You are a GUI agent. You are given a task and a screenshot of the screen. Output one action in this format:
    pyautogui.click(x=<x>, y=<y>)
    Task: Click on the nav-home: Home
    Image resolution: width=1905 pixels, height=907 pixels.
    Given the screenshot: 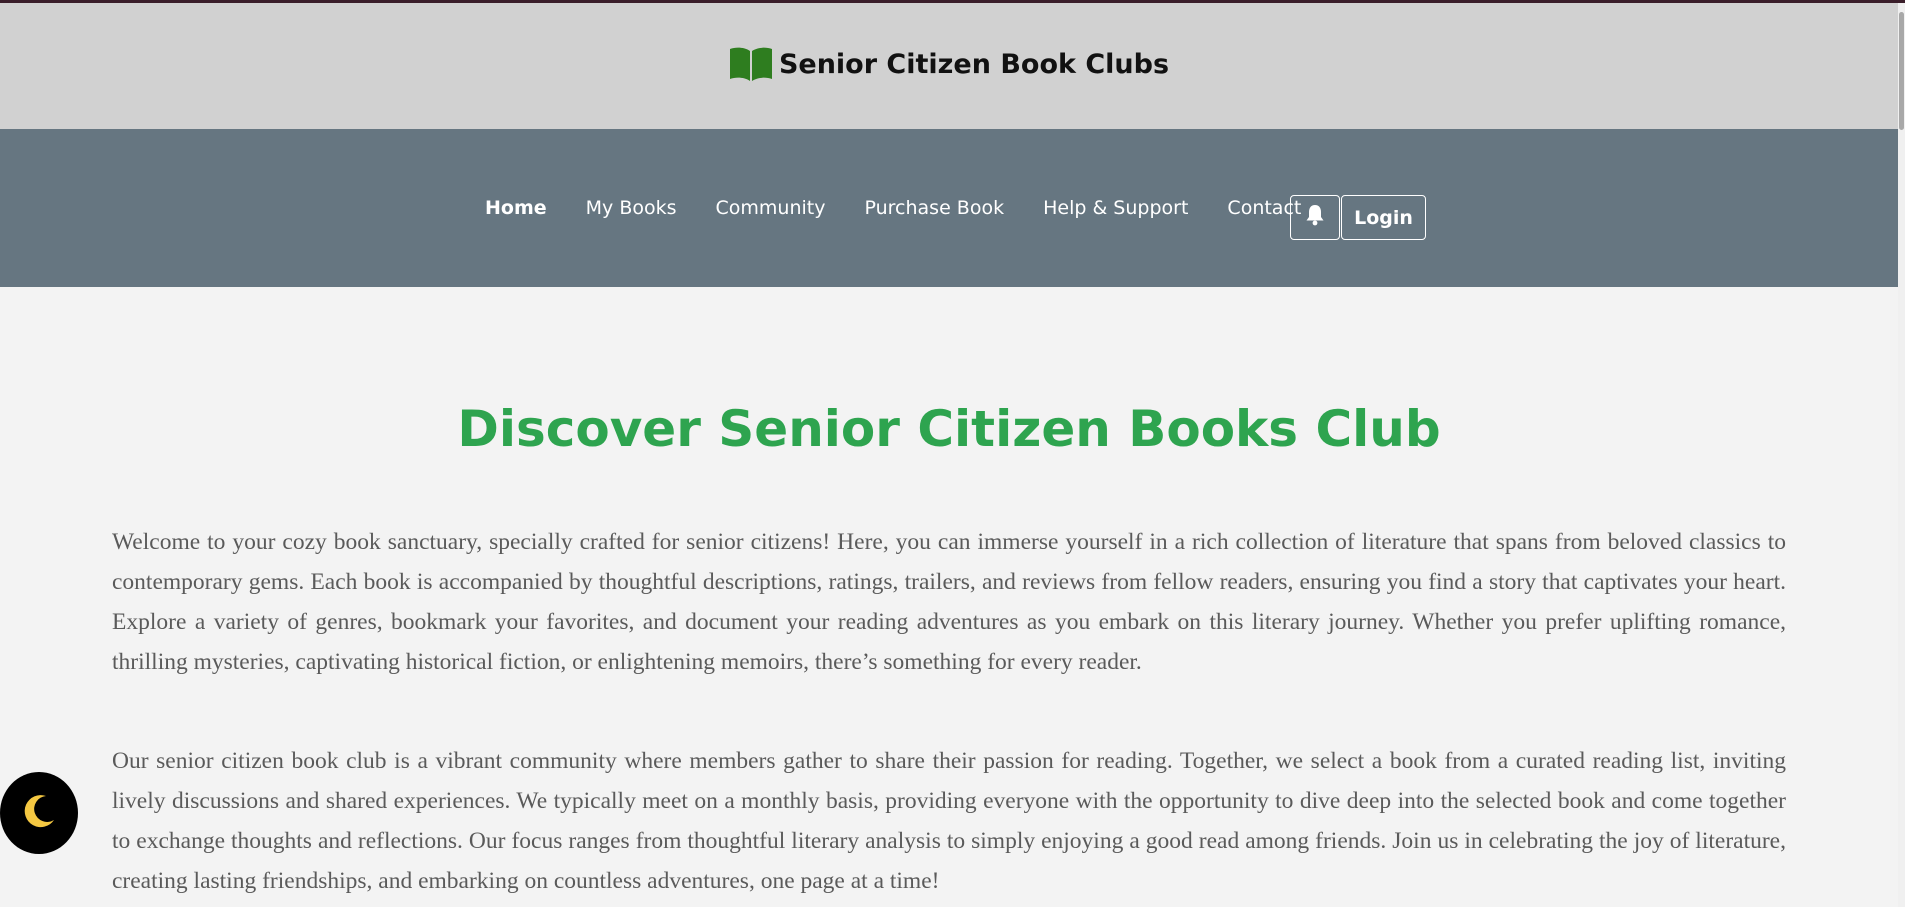 What is the action you would take?
    pyautogui.click(x=516, y=208)
    